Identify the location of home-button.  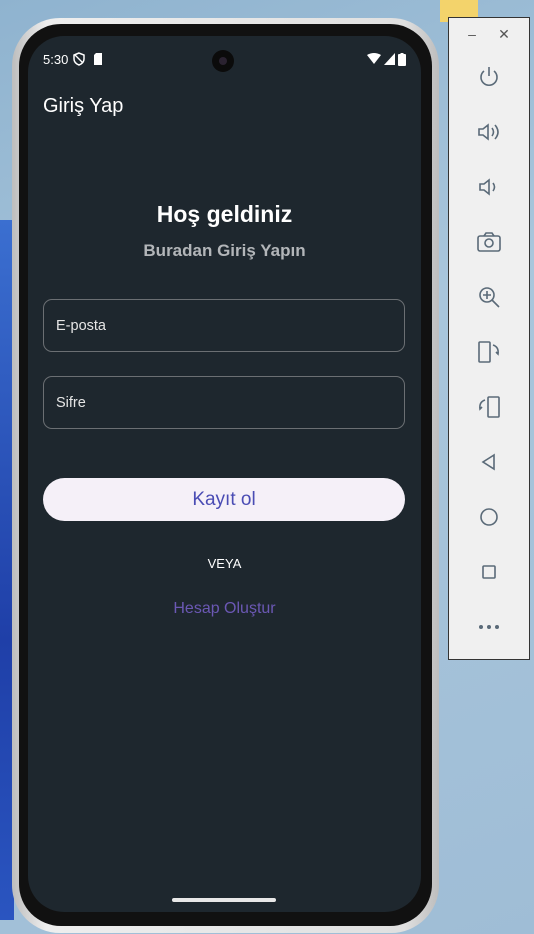
(489, 517).